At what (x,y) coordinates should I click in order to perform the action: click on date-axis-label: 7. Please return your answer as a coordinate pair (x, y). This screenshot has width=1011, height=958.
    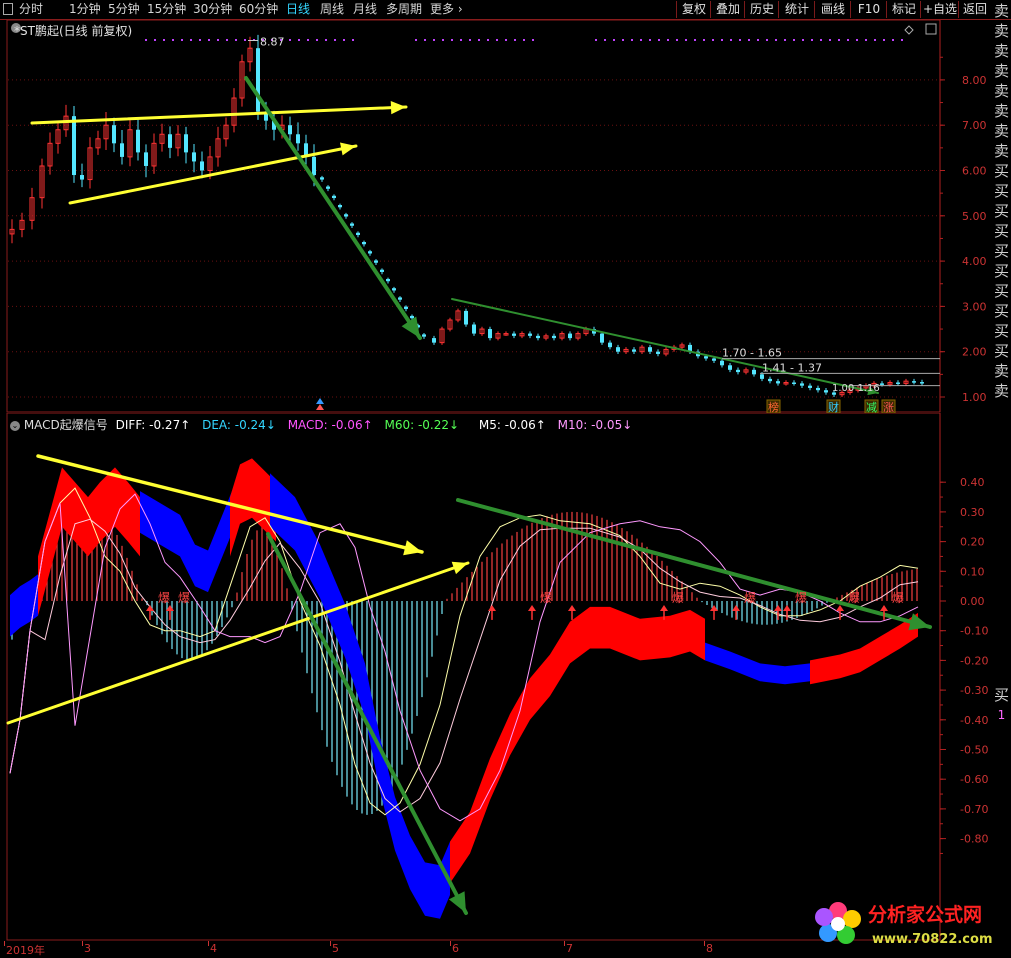
    Looking at the image, I should click on (569, 948).